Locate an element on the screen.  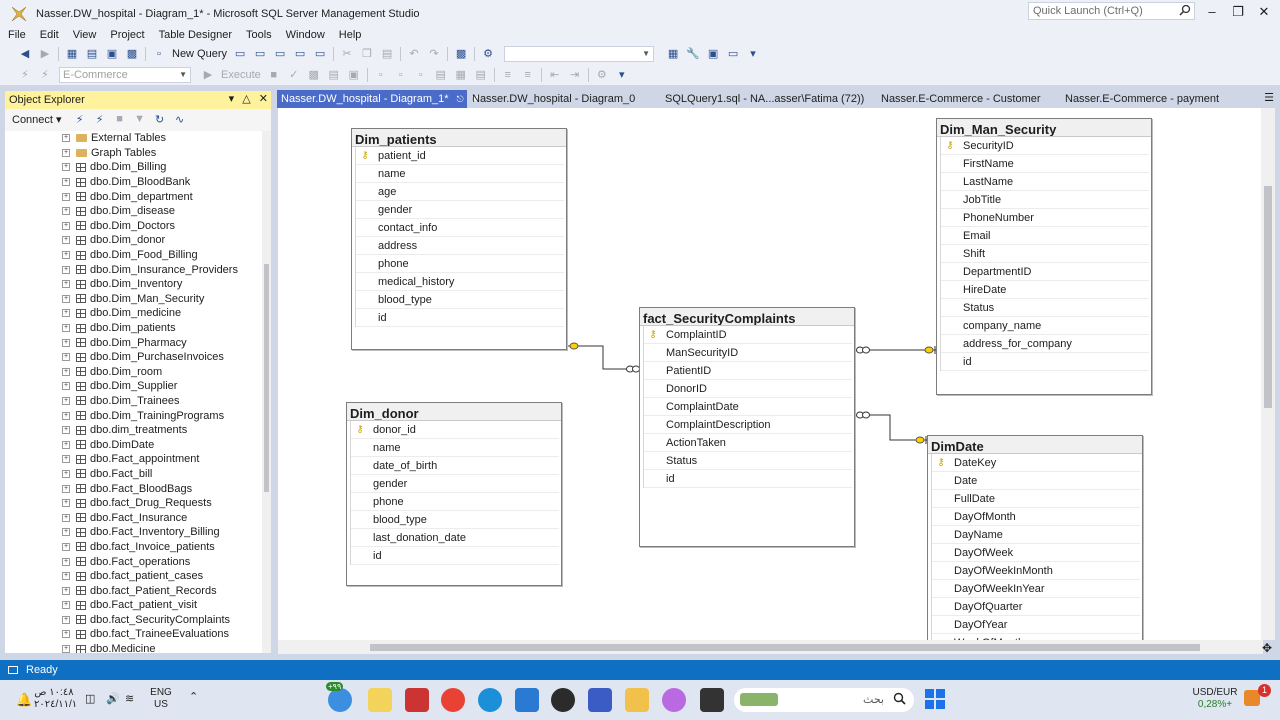
tree-table-item: + dbo.Dim_room is located at coordinates (134, 372).